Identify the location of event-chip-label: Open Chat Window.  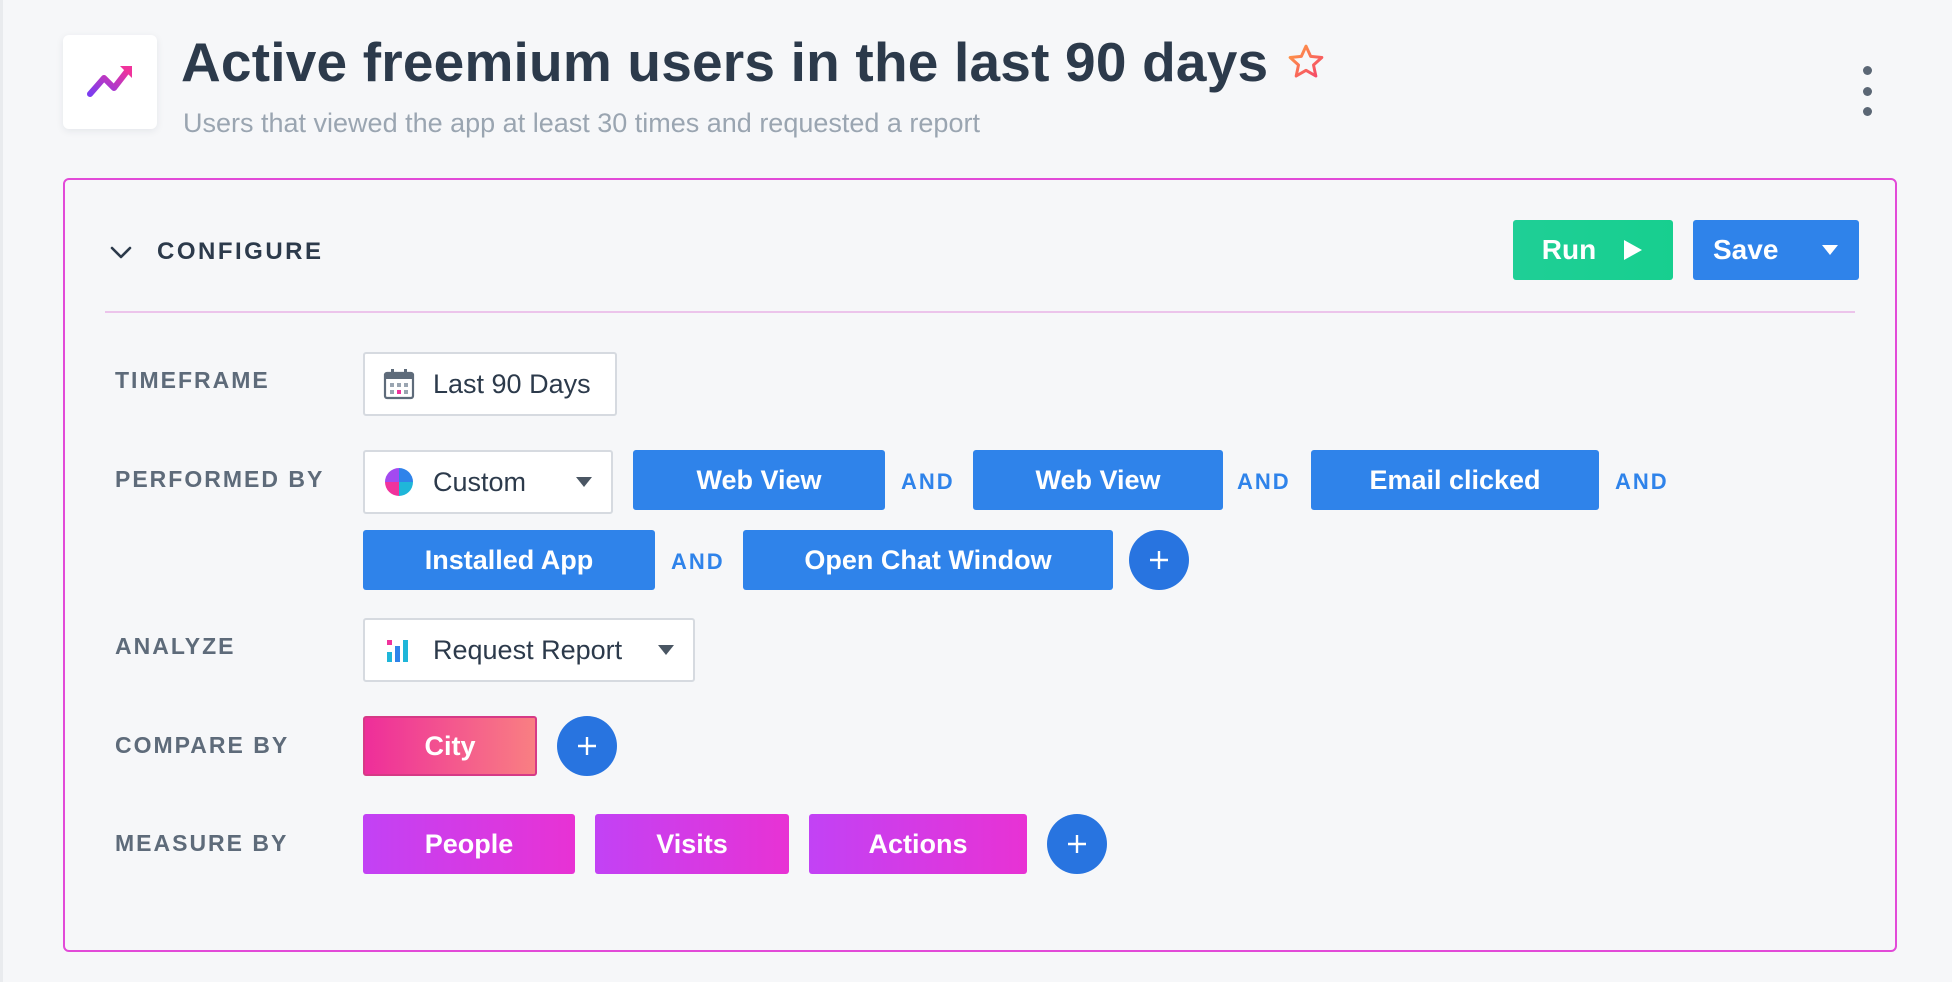
(928, 559).